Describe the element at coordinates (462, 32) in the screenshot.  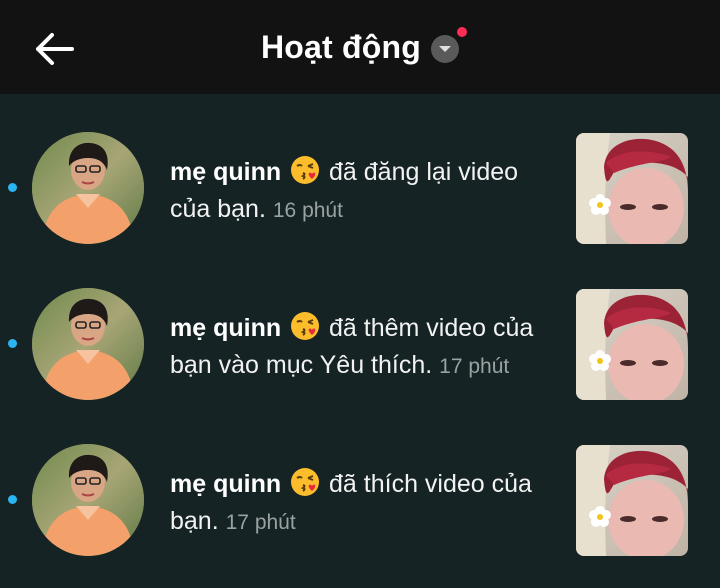
I see `notification-dot` at that location.